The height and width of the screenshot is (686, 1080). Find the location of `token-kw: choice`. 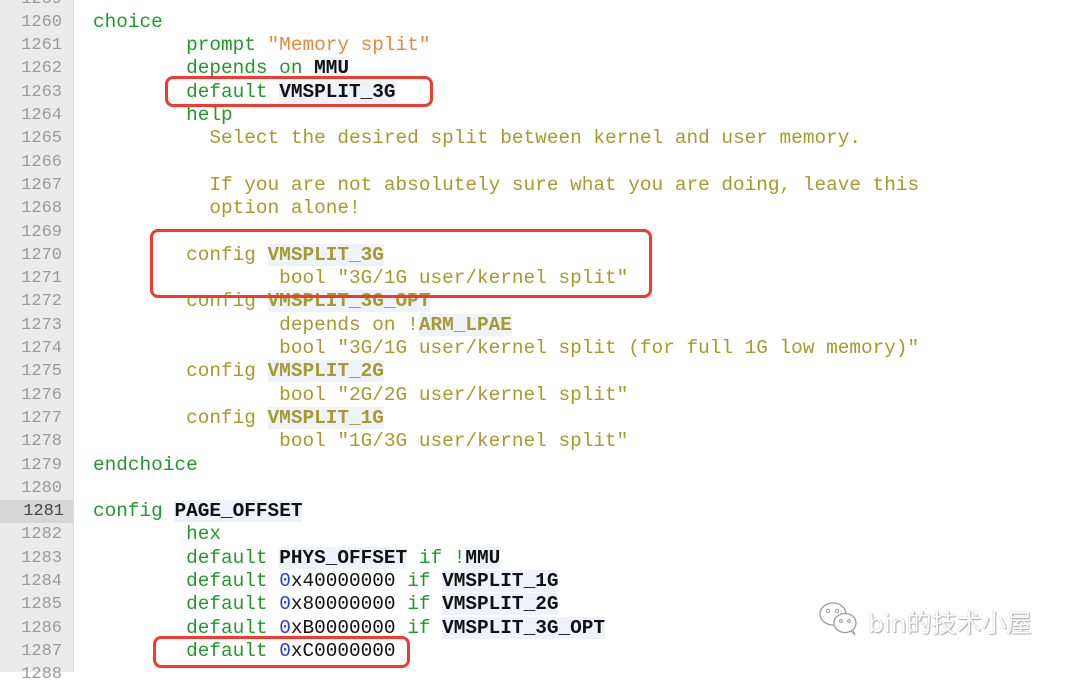

token-kw: choice is located at coordinates (128, 21).